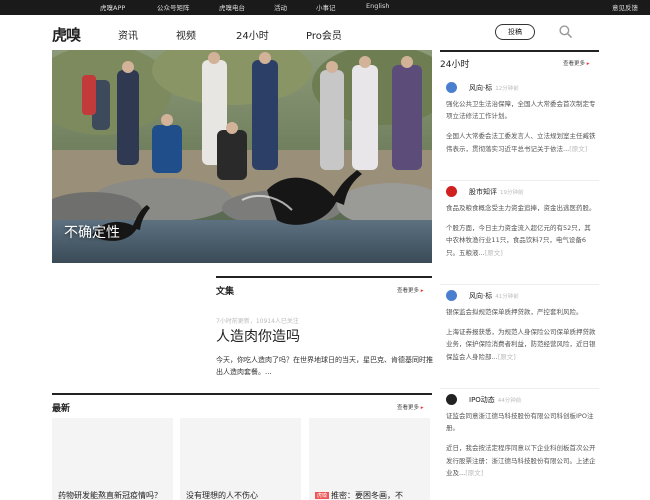 Image resolution: width=650 pixels, height=500 pixels. I want to click on card-title: 没有理想的人不伤心, so click(222, 495).